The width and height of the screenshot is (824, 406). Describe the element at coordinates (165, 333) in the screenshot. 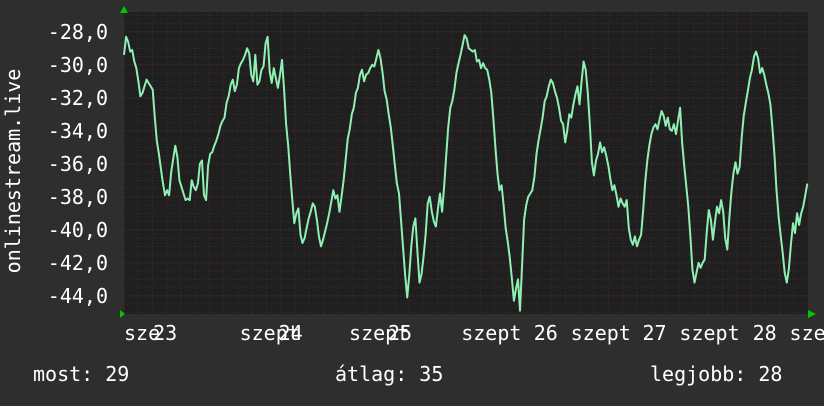

I see `x-tick-label: 23` at that location.